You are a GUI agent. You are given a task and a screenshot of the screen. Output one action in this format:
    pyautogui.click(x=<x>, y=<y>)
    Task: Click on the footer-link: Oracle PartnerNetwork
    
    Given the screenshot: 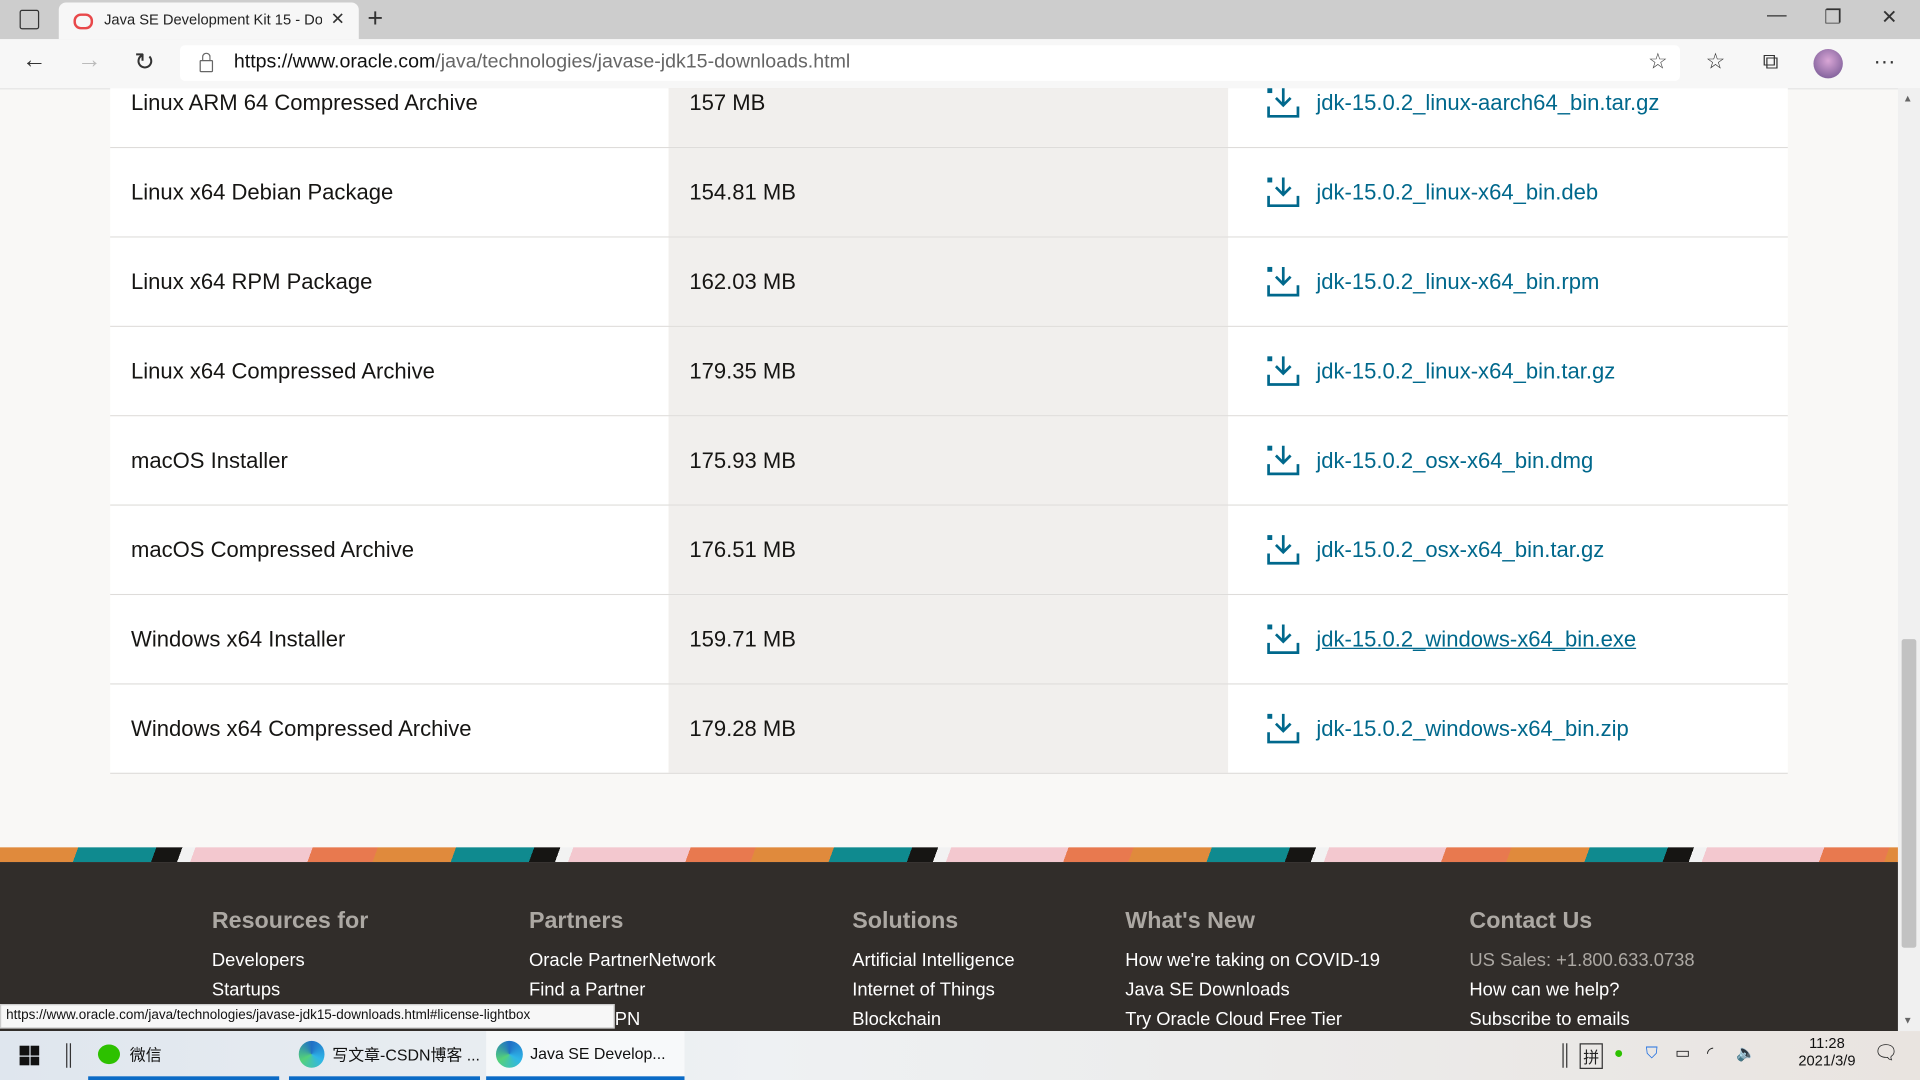 What is the action you would take?
    pyautogui.click(x=622, y=964)
    